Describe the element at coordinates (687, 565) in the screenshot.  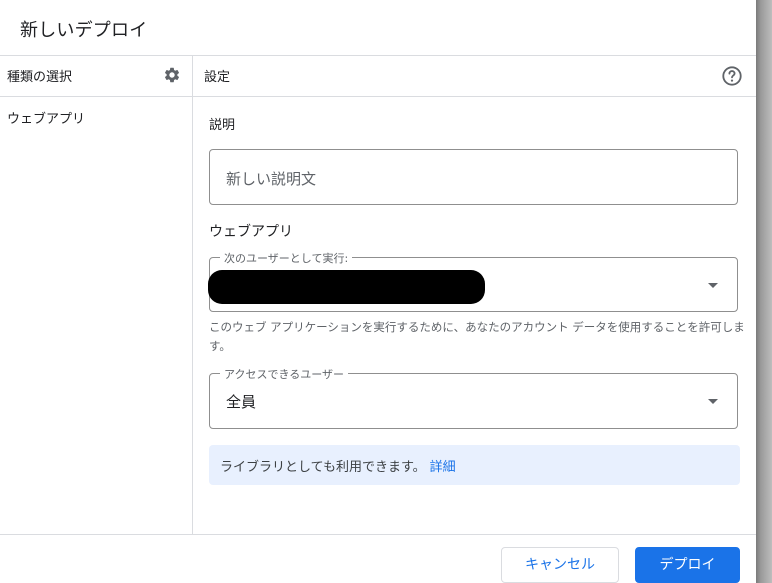
I see `deploy-button: デプロイ` at that location.